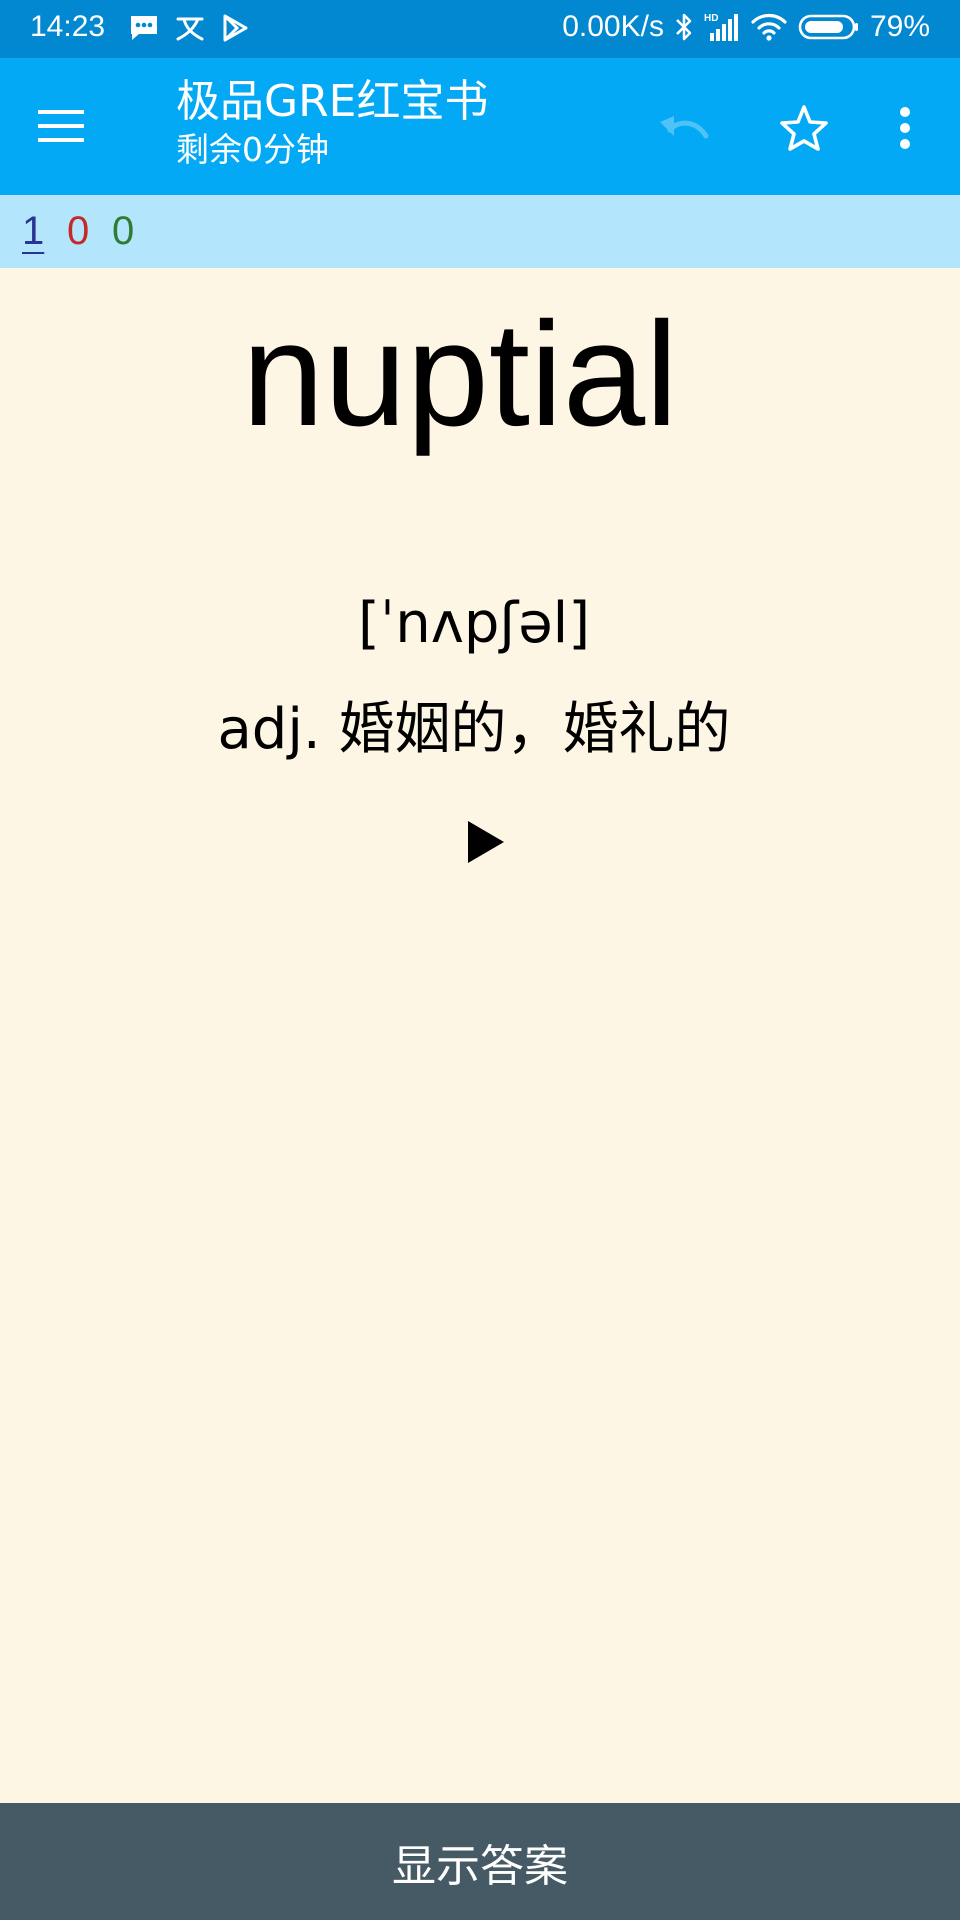 This screenshot has height=1920, width=960. Describe the element at coordinates (332, 101) in the screenshot. I see `app-title: 极品GRE红宝书` at that location.